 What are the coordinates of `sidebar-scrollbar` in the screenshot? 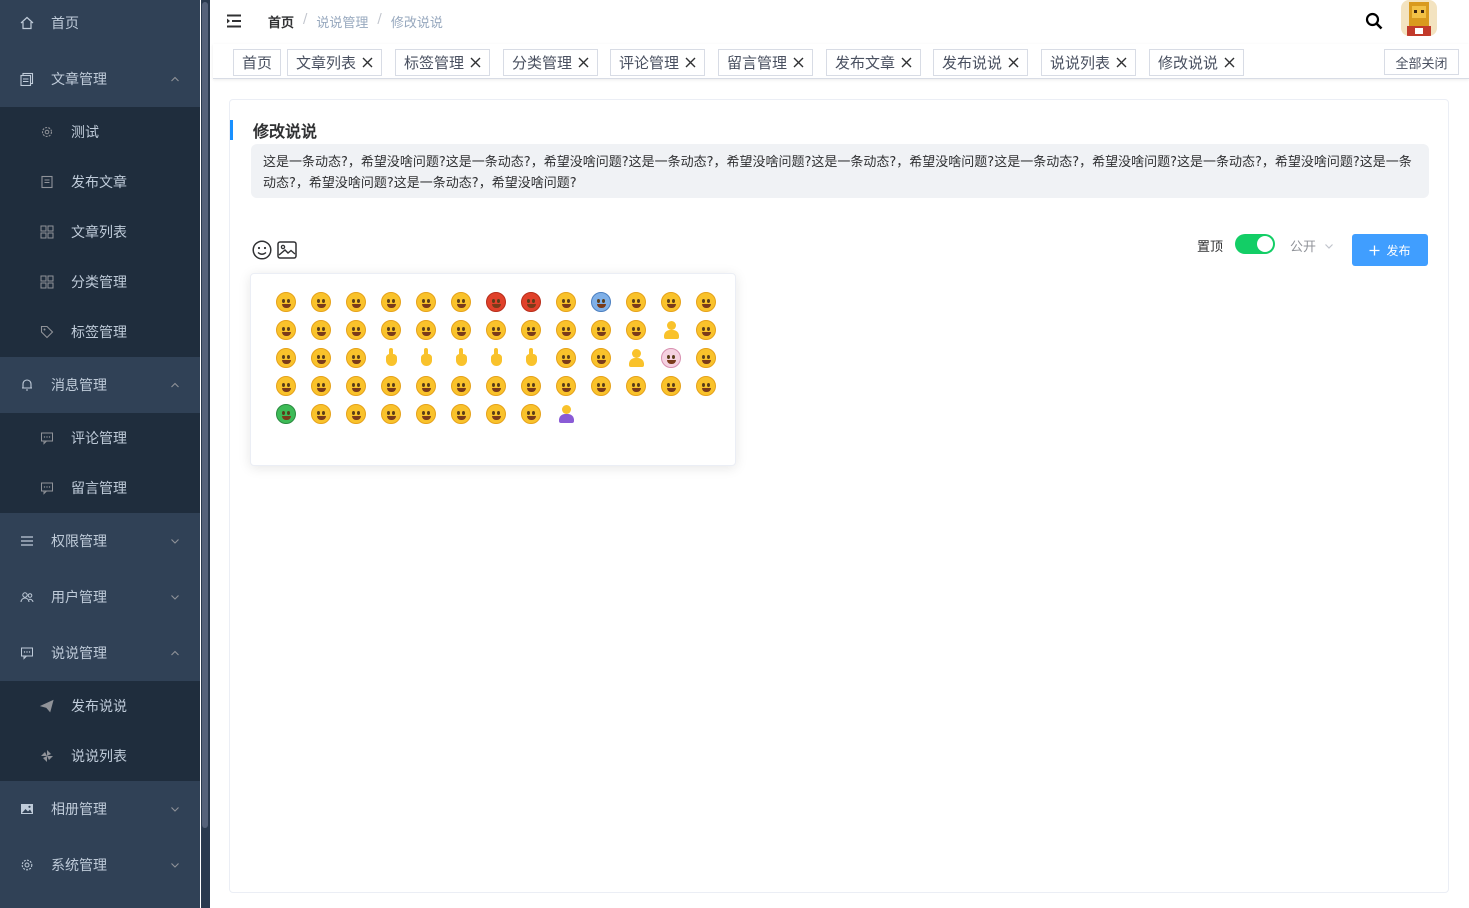 It's located at (205, 454).